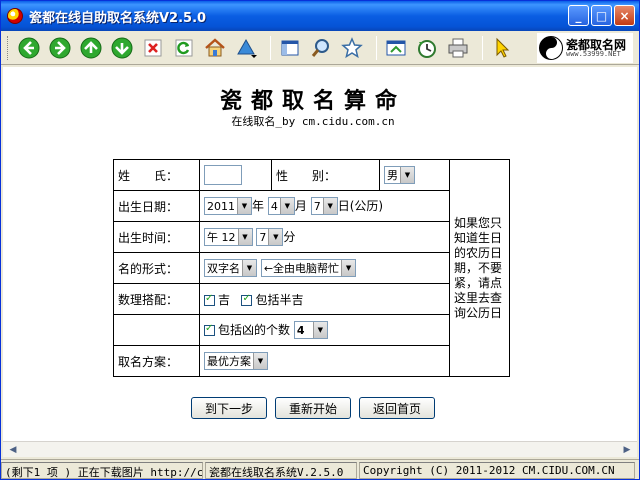 This screenshot has height=480, width=640. Describe the element at coordinates (102, 470) in the screenshot. I see `status-progress: (剩下1 项 ) 正在下载图片 http://c` at that location.